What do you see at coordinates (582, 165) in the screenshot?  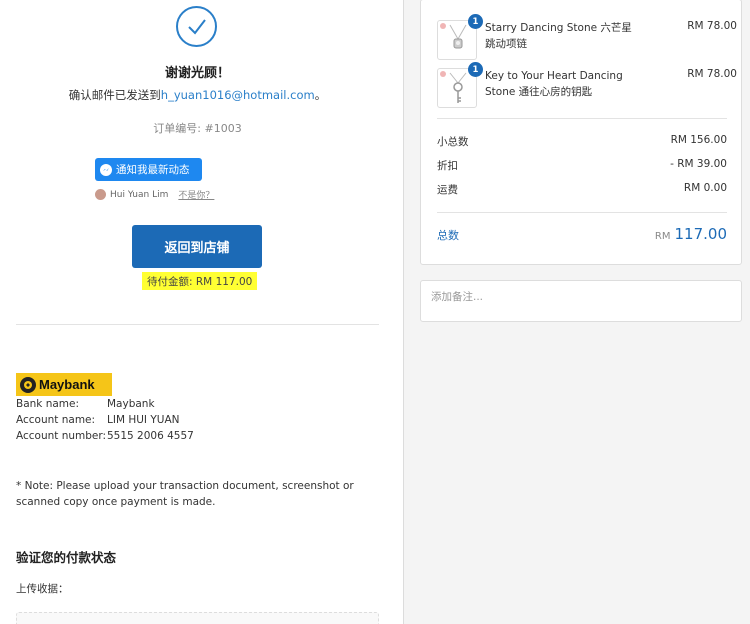 I see `discount-row: 折扣 - RM 39.00` at bounding box center [582, 165].